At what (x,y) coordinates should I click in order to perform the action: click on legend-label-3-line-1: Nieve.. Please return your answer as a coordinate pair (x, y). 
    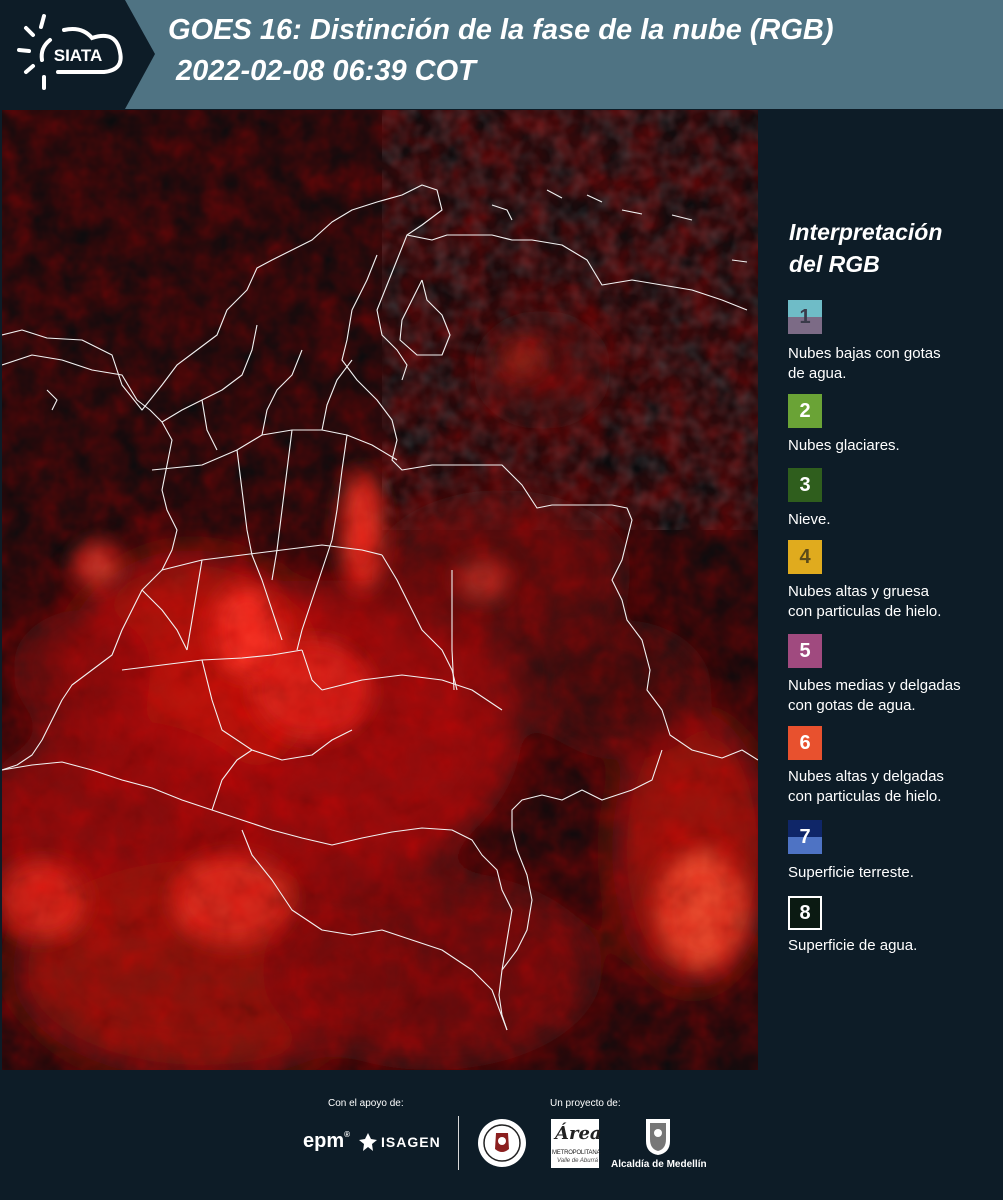
    Looking at the image, I should click on (809, 519).